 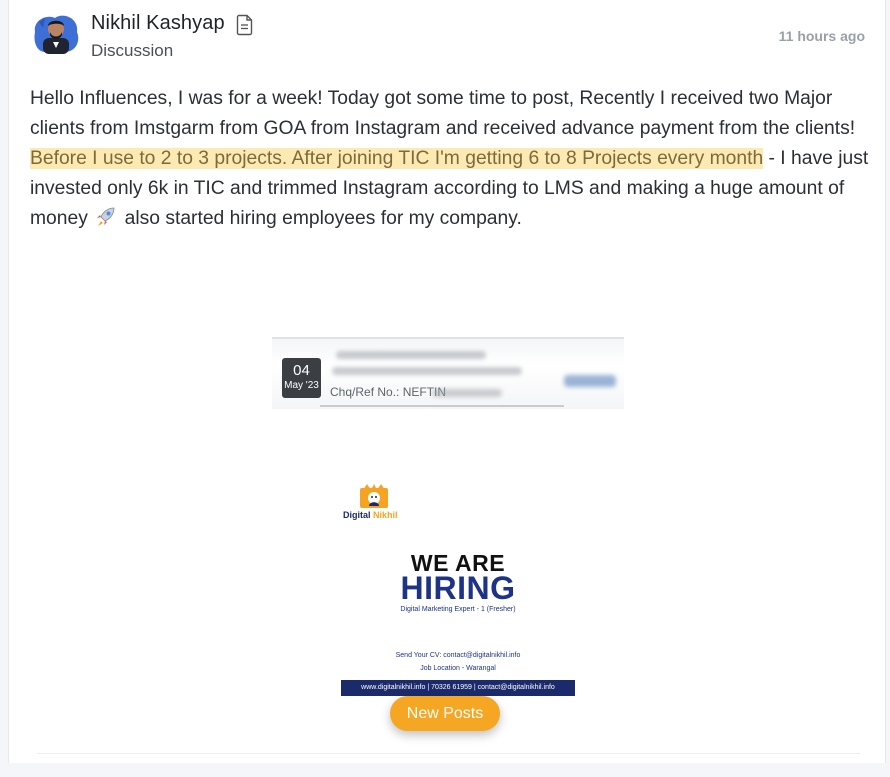 I want to click on date-day: 04, so click(x=301, y=370).